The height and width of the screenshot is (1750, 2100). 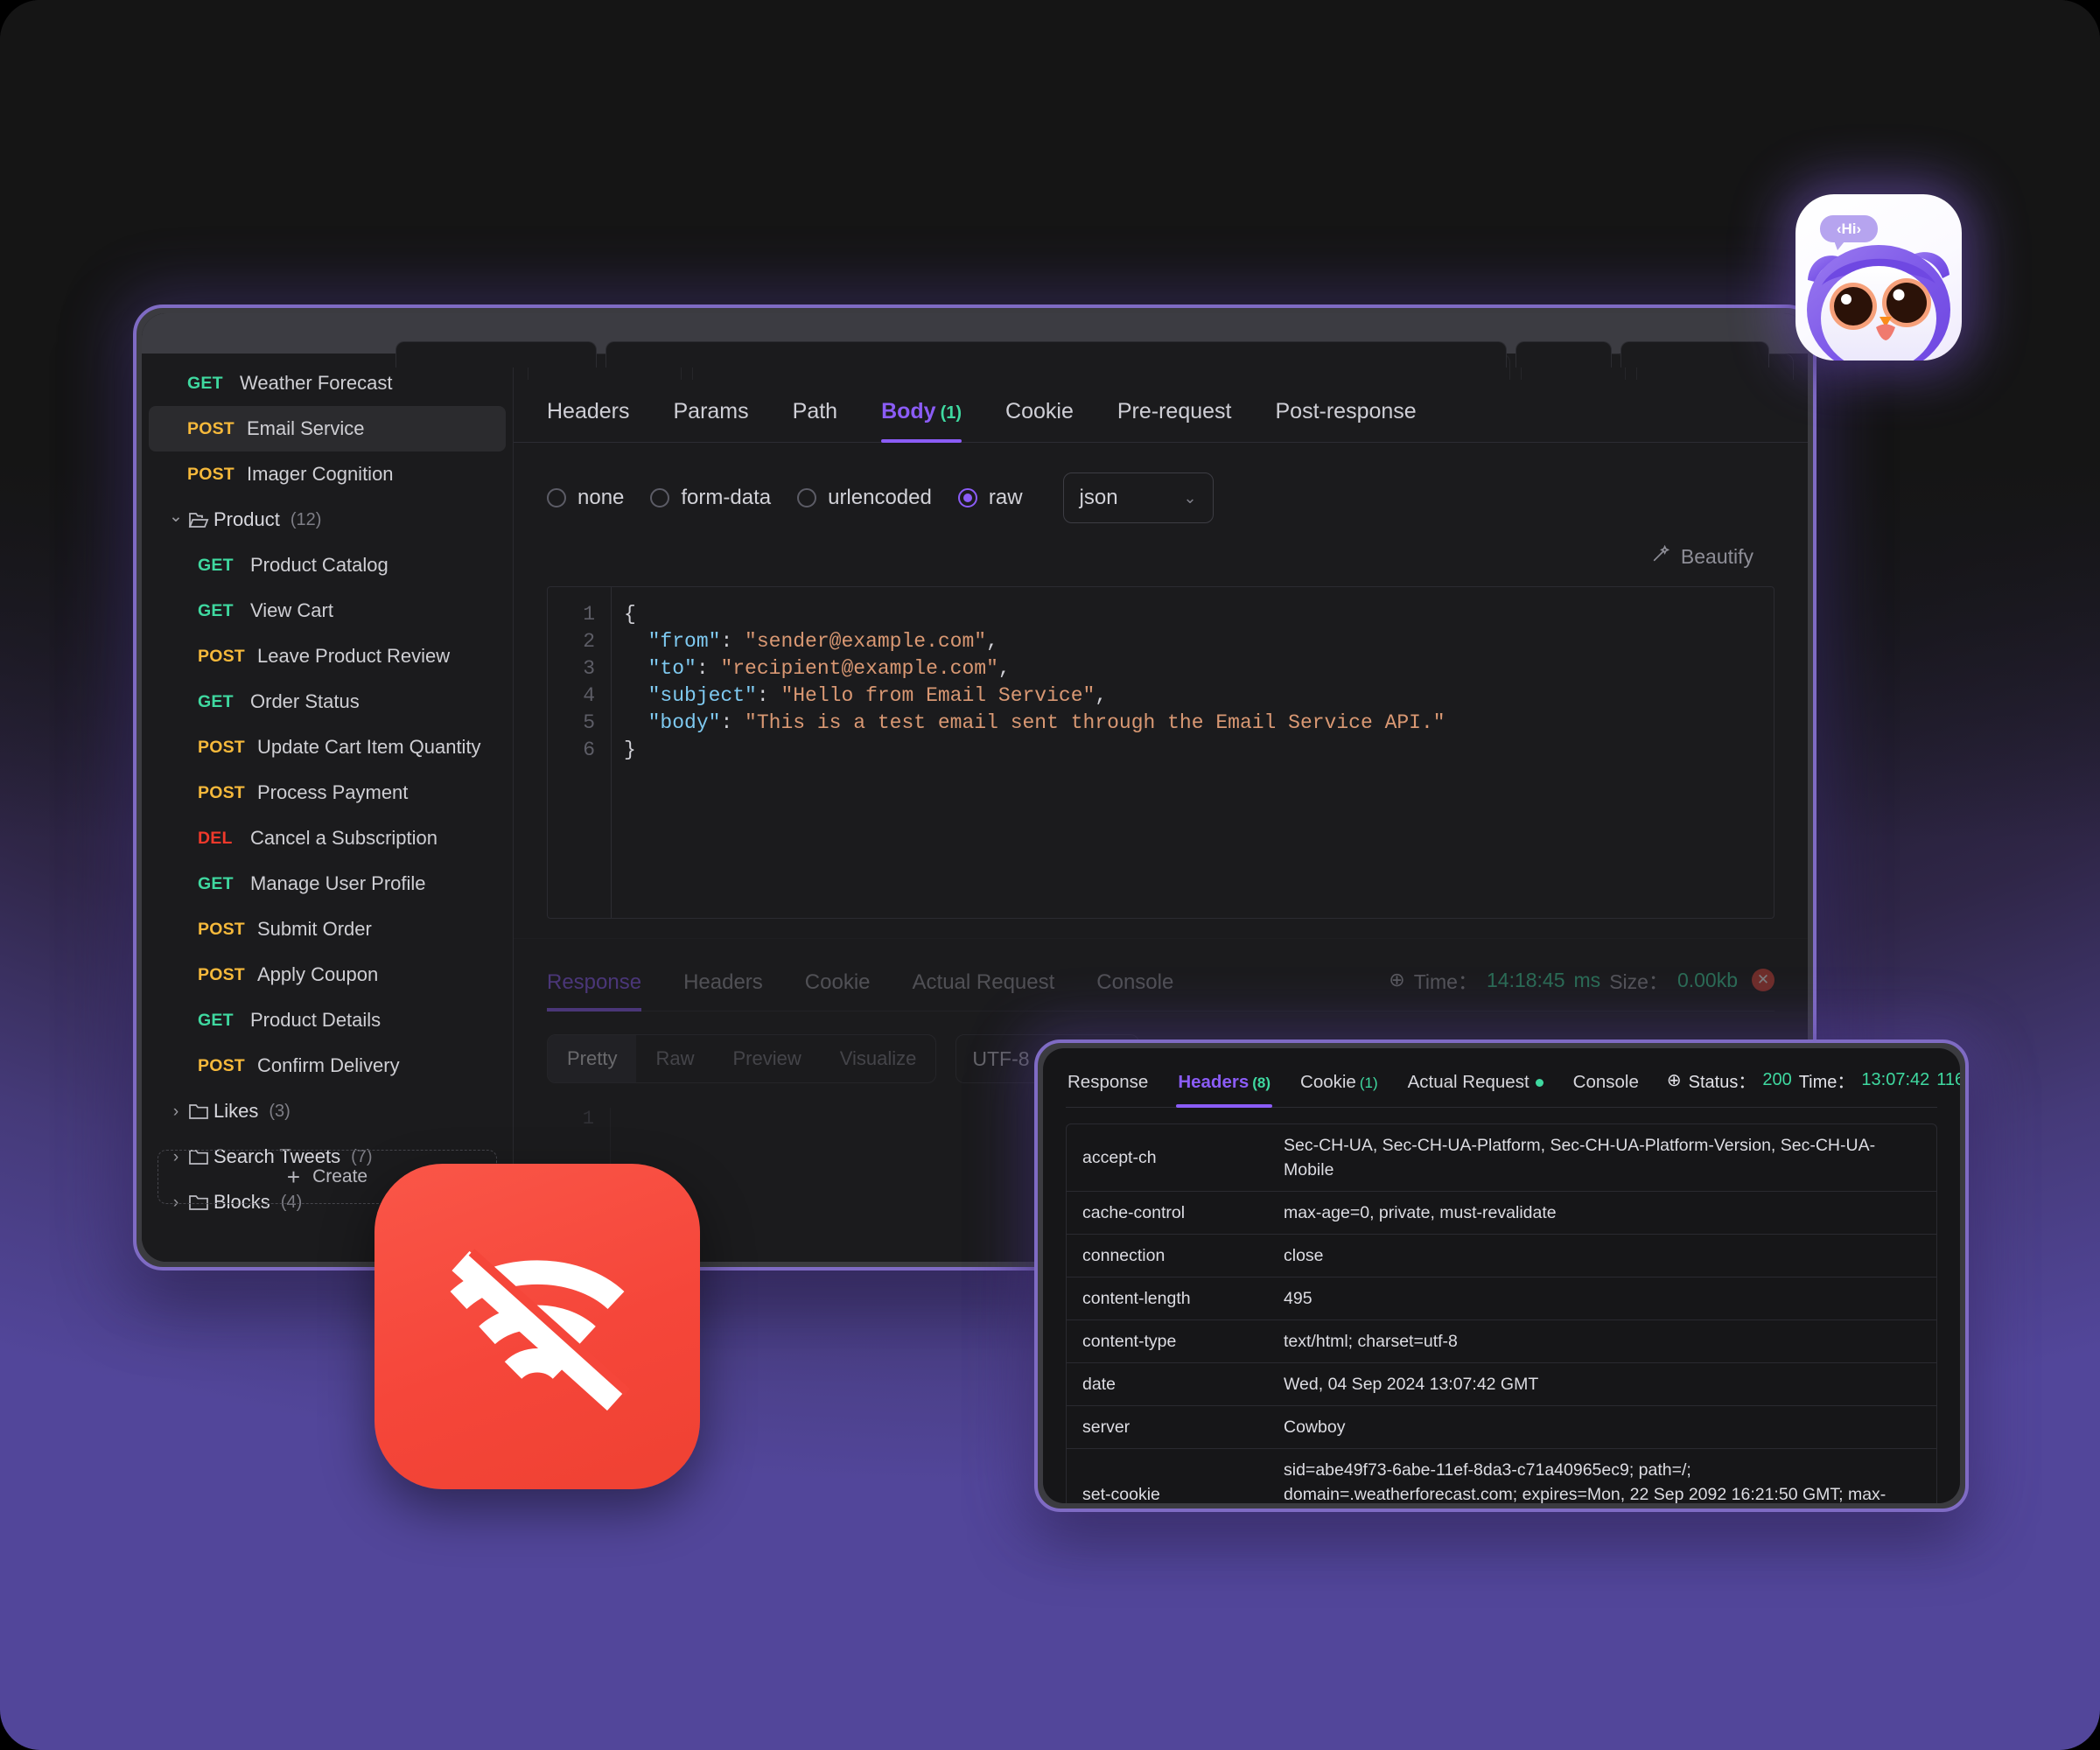 I want to click on response-view-preview: Preview, so click(x=766, y=1058).